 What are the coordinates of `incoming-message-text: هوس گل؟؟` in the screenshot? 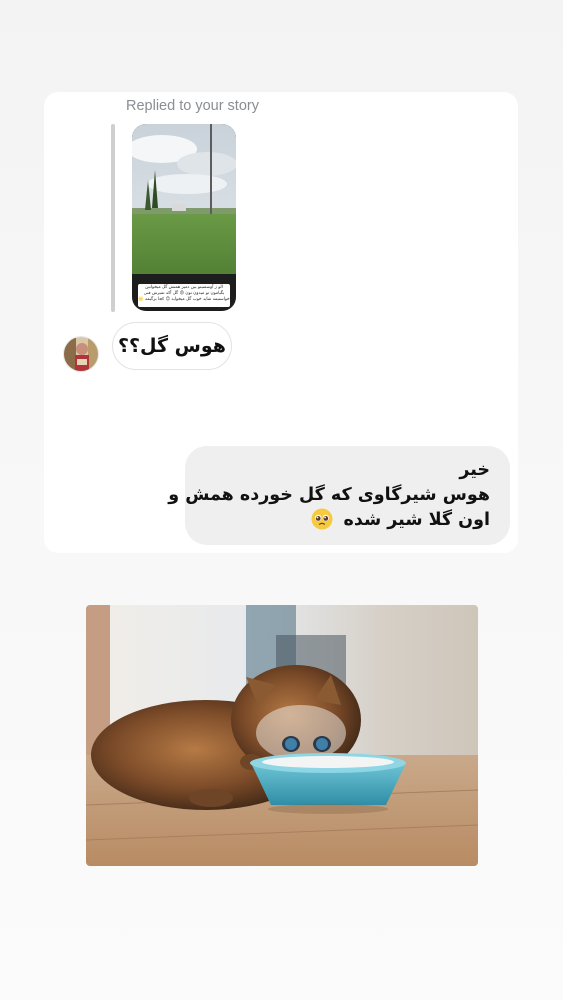 It's located at (172, 346).